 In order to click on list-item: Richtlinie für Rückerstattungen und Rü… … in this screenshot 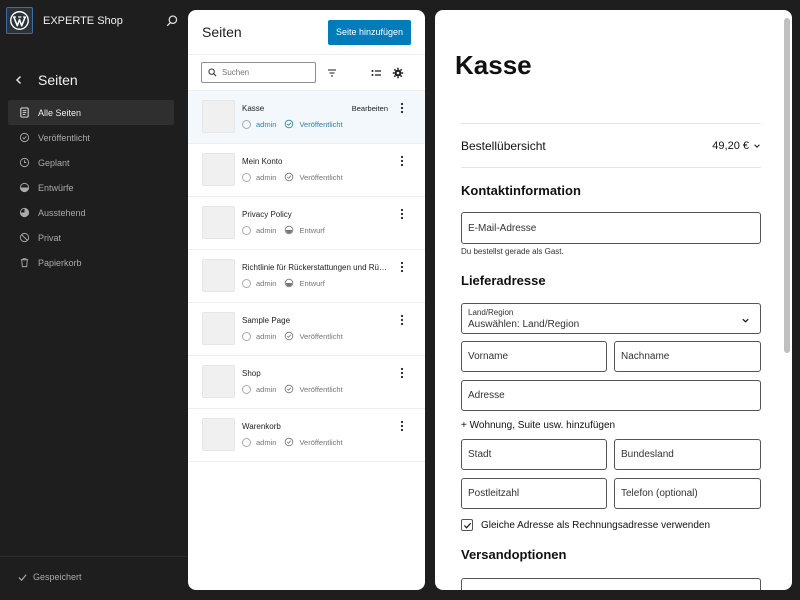, I will do `click(306, 276)`.